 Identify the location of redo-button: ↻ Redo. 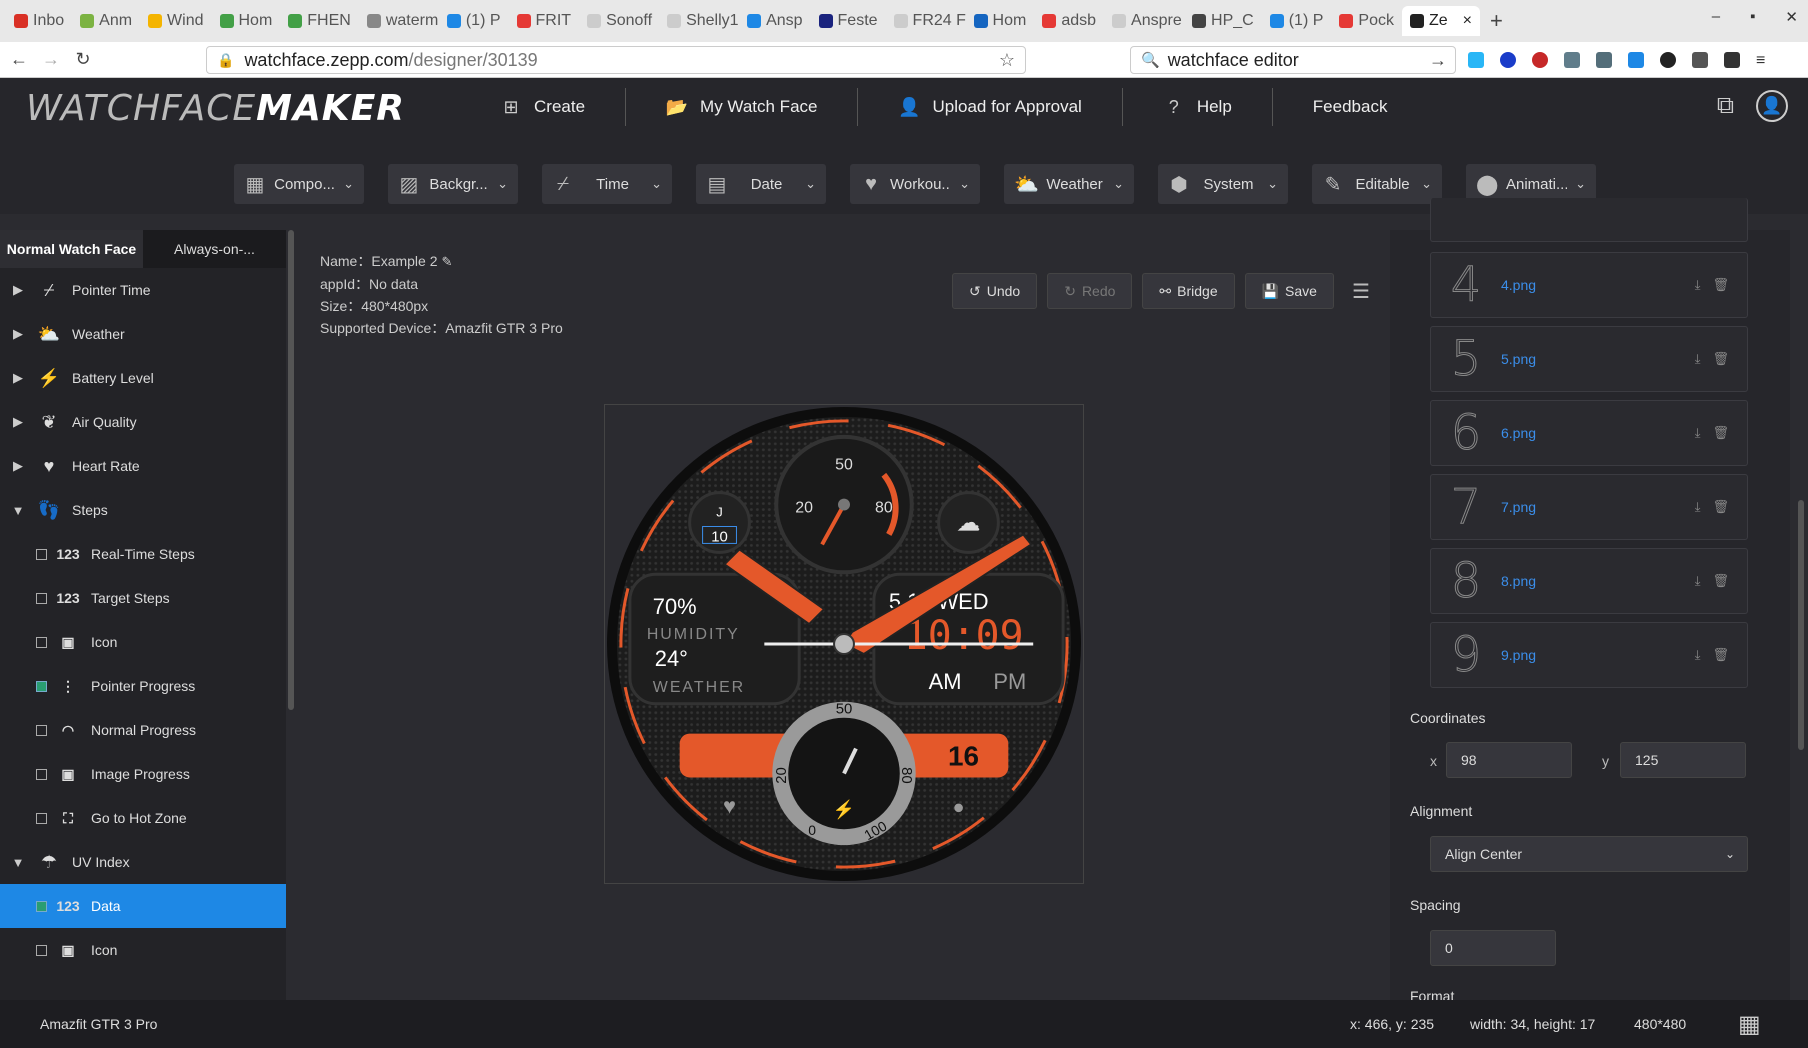
(1090, 291).